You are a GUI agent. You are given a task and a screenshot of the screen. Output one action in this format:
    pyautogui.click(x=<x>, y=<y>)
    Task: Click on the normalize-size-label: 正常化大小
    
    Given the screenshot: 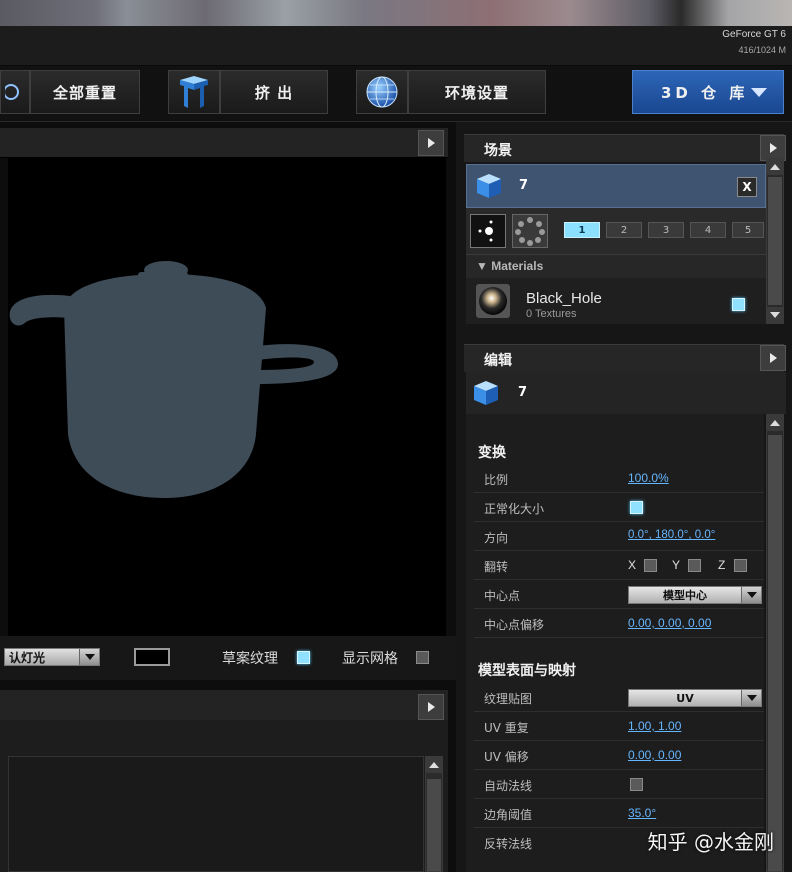 What is the action you would take?
    pyautogui.click(x=514, y=509)
    